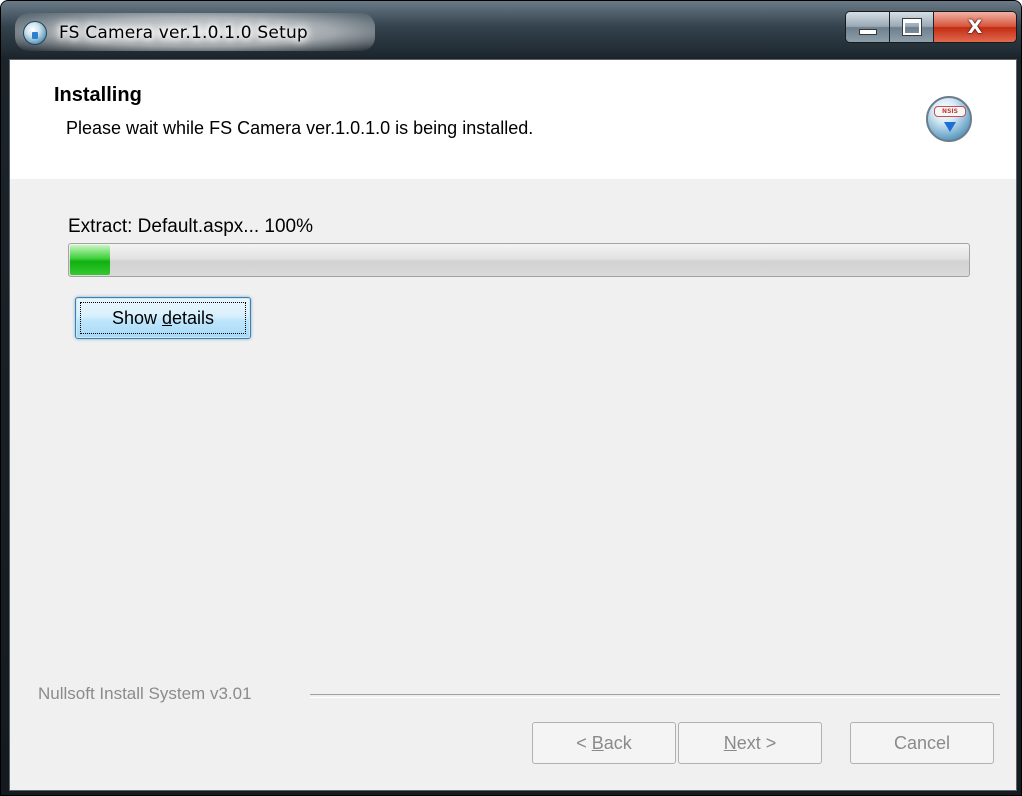 The width and height of the screenshot is (1022, 796). What do you see at coordinates (868, 27) in the screenshot?
I see `minimize-button` at bounding box center [868, 27].